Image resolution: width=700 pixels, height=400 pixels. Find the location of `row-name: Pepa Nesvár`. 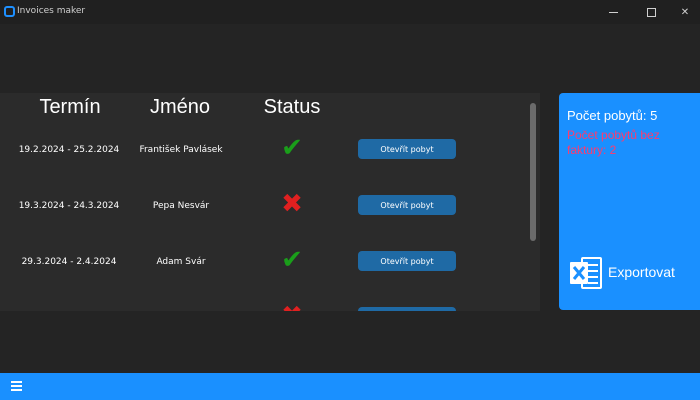

row-name: Pepa Nesvár is located at coordinates (181, 206).